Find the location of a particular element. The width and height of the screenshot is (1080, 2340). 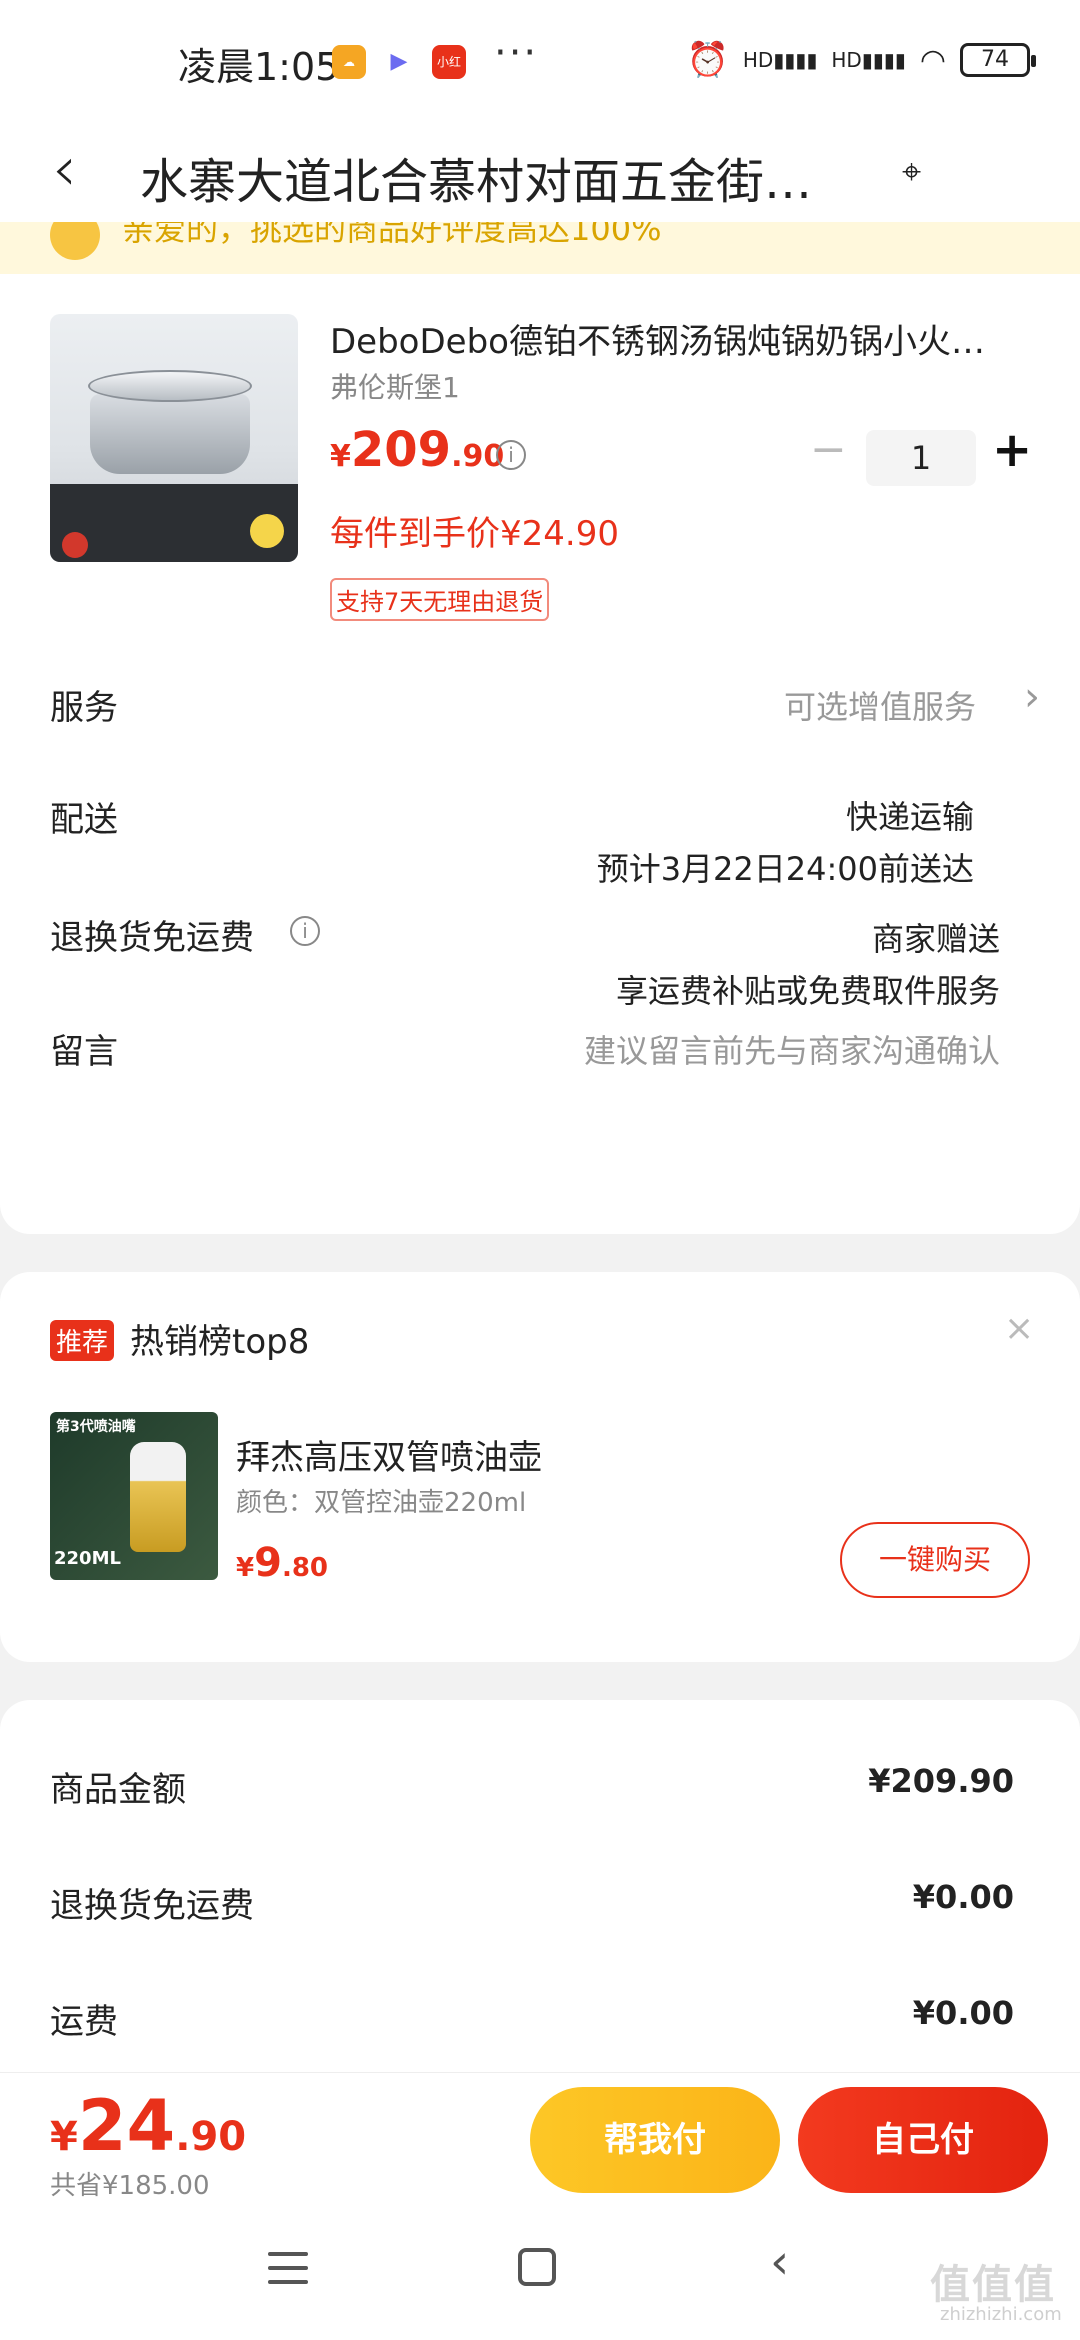

tomato-shape is located at coordinates (75, 545).